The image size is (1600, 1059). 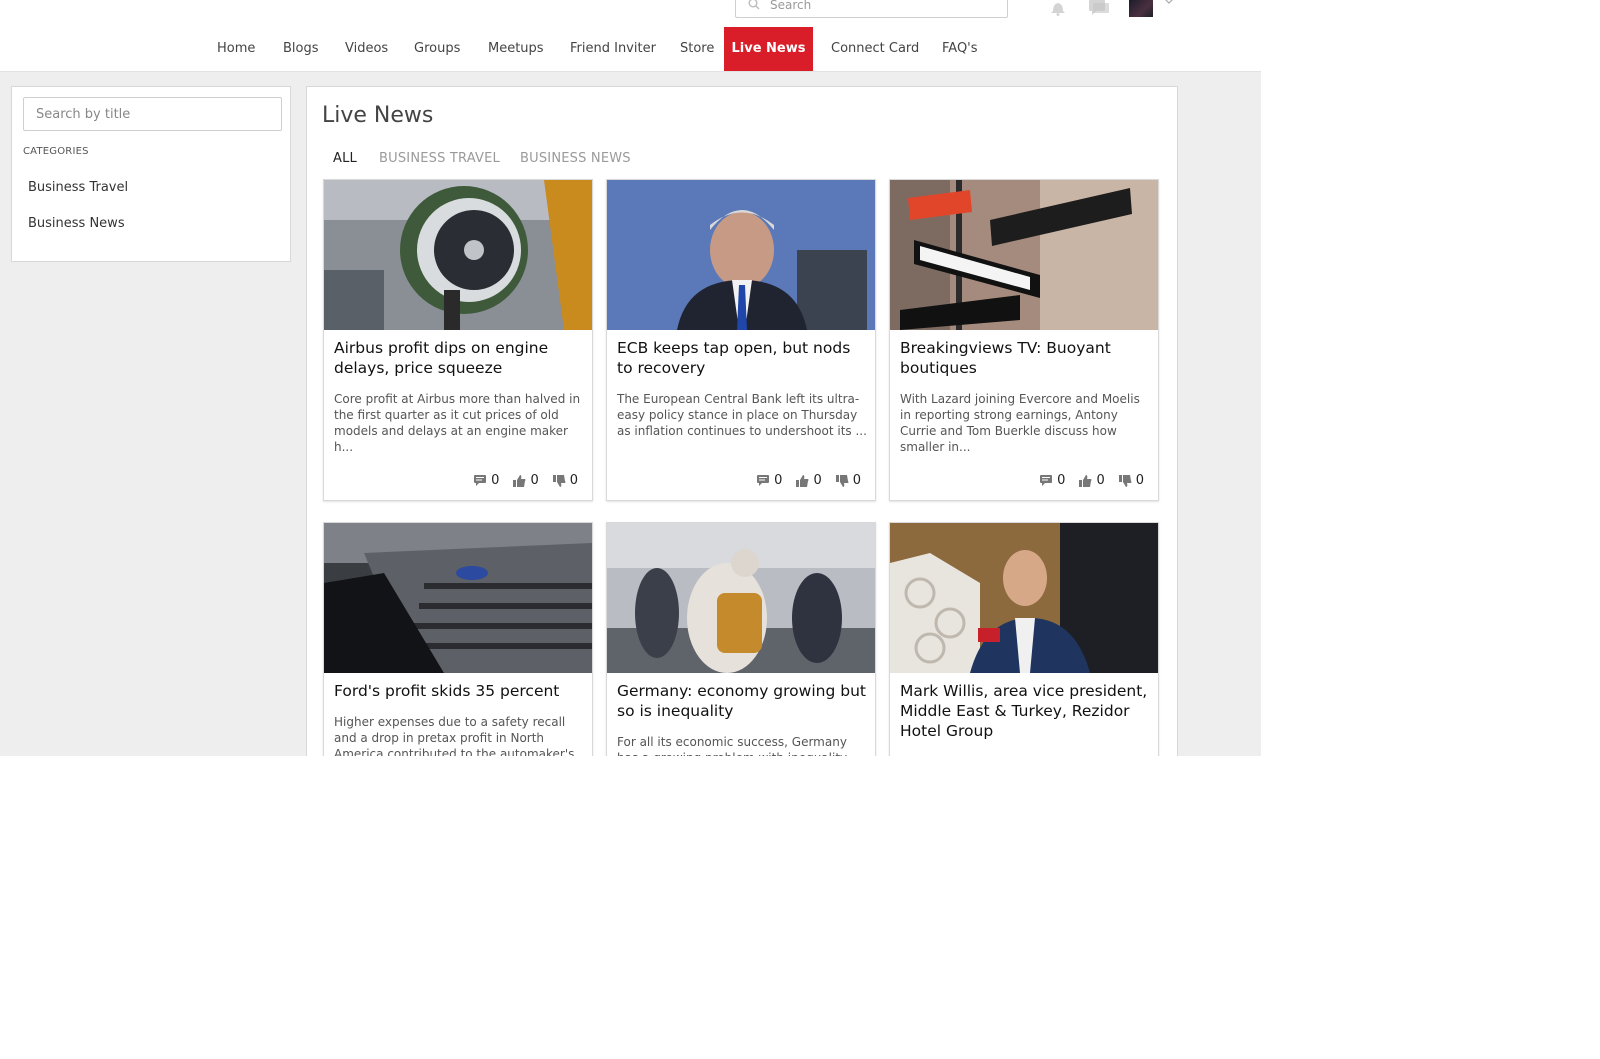 I want to click on news-card-title: Ford's profit skids 35 percent, so click(x=447, y=691).